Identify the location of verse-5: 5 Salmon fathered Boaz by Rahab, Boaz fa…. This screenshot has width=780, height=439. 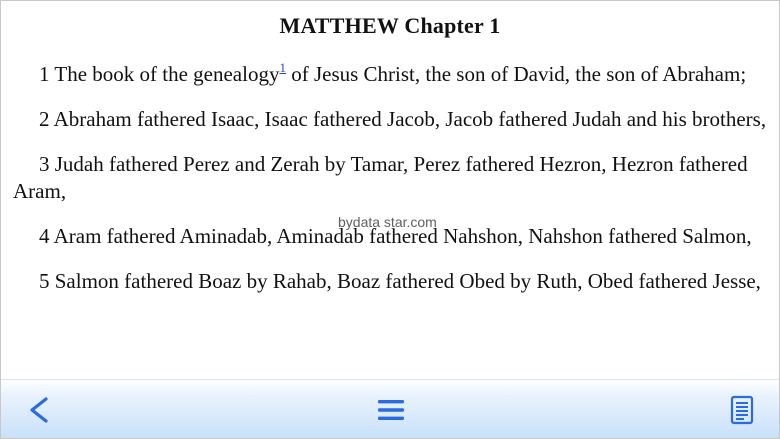
(400, 281).